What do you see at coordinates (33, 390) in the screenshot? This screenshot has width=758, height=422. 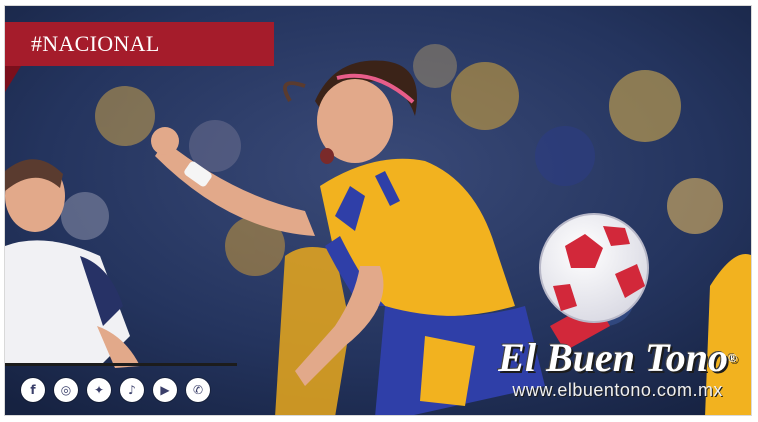 I see `facebook-icon: f` at bounding box center [33, 390].